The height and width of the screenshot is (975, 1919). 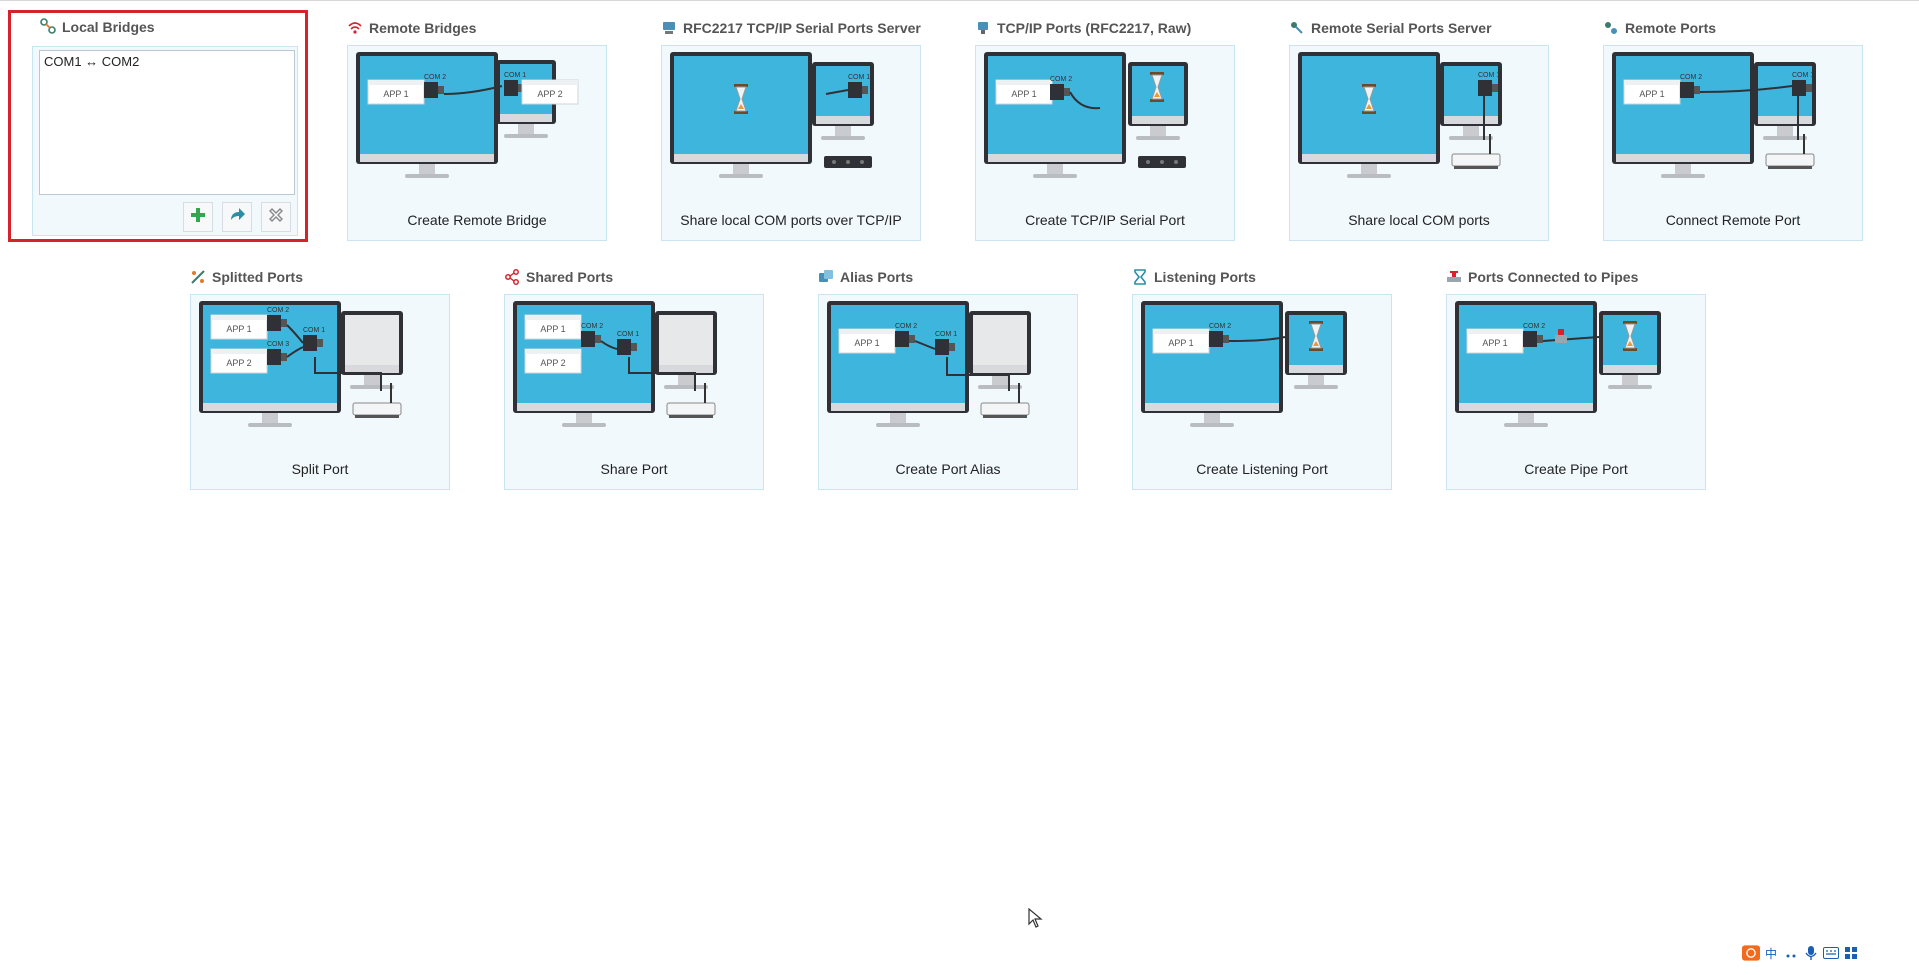 I want to click on card-action-label: Share local COM ports, so click(x=1419, y=220).